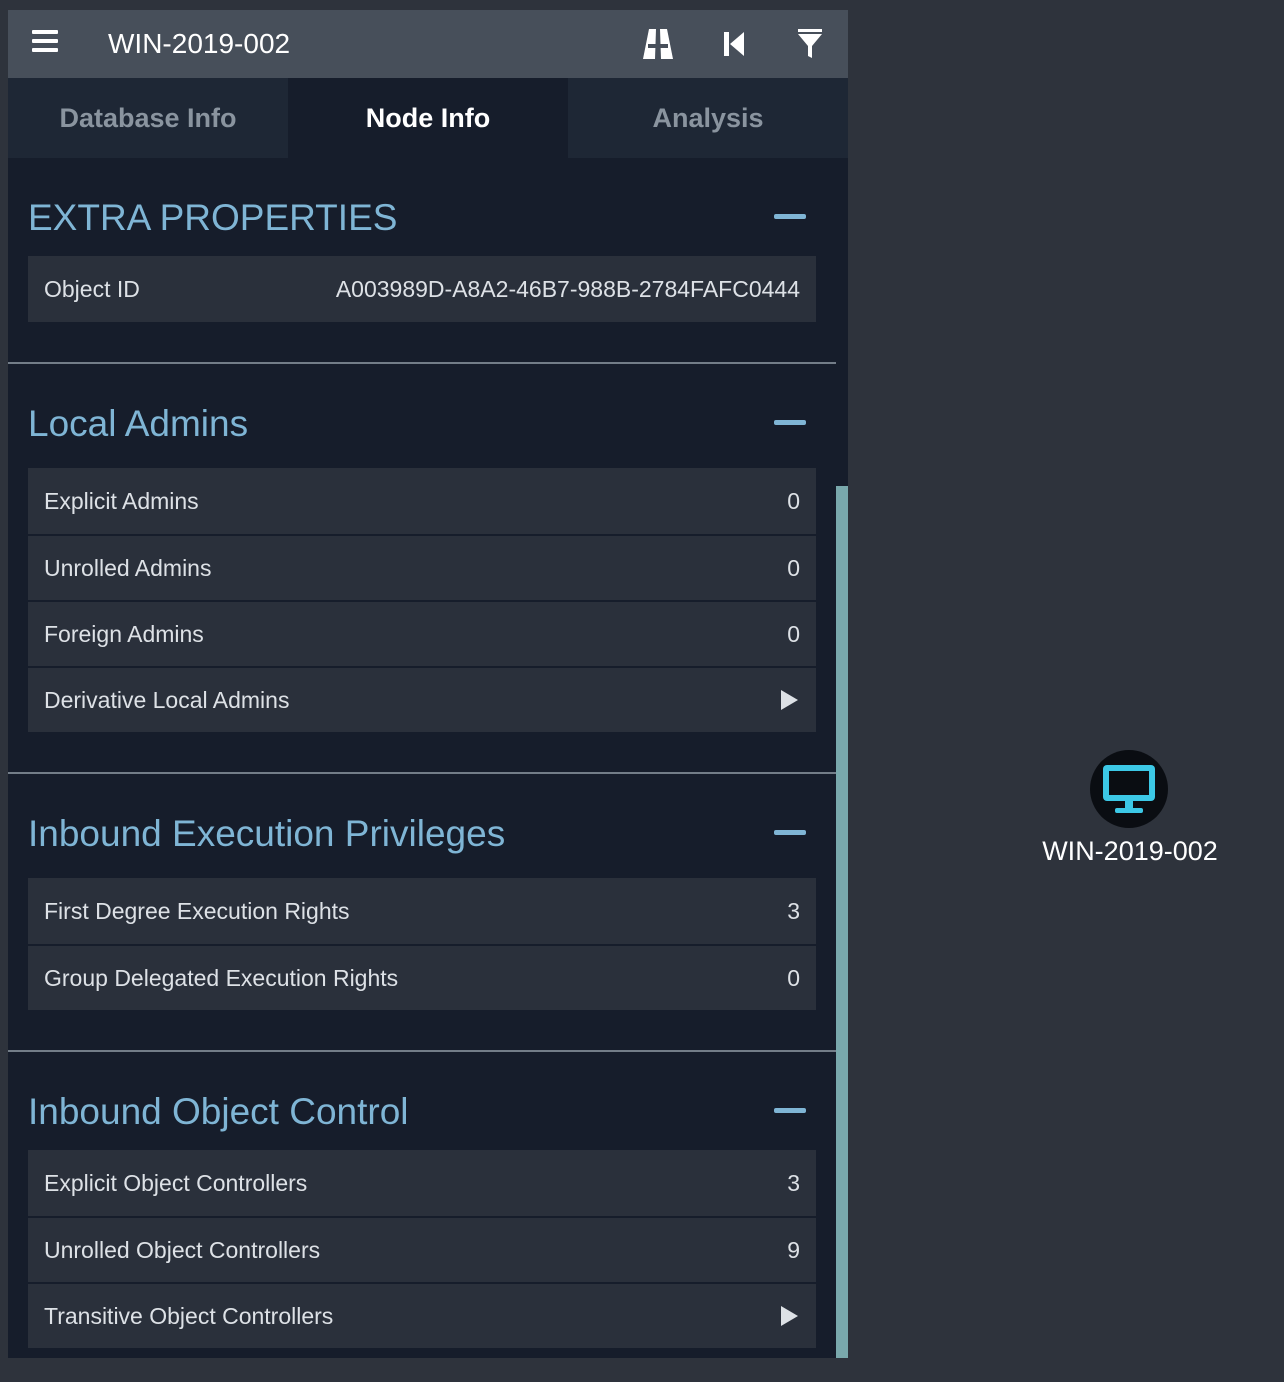 The image size is (1284, 1382). What do you see at coordinates (189, 1315) in the screenshot?
I see `row-label: Transitive Object Controllers` at bounding box center [189, 1315].